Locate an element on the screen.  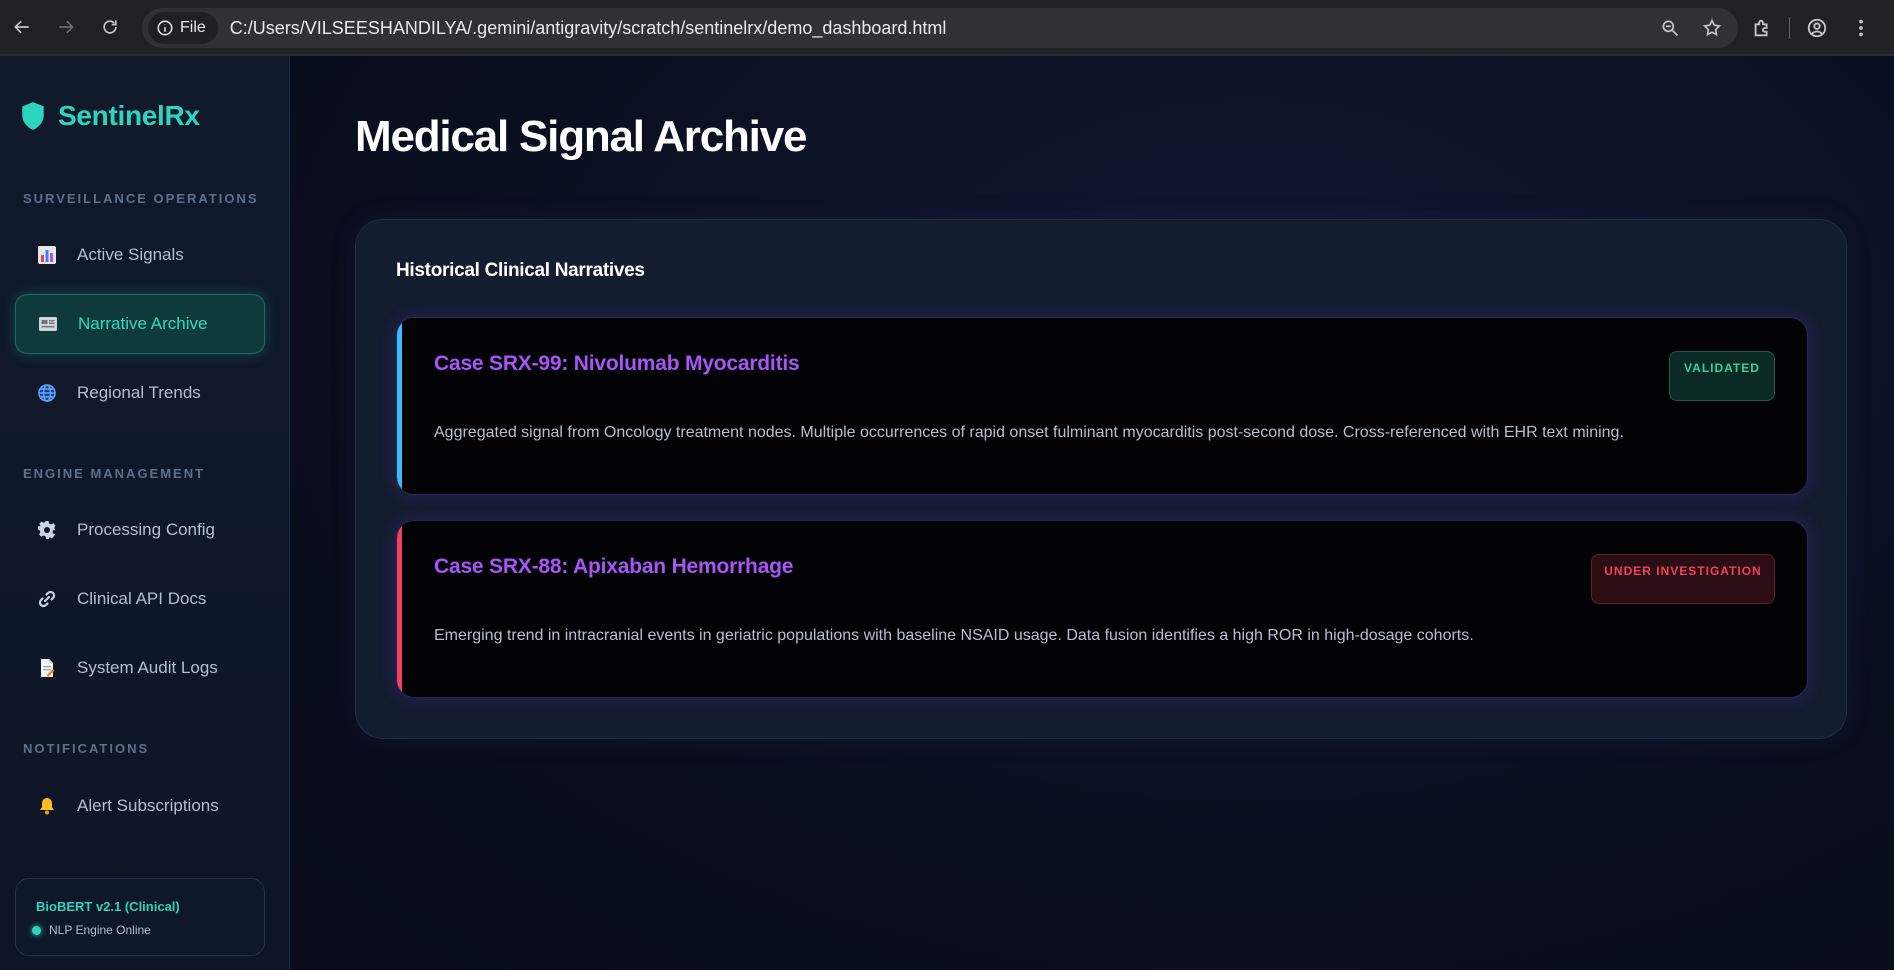
sidebar-item-label: Alert Subscriptions is located at coordinates (148, 805).